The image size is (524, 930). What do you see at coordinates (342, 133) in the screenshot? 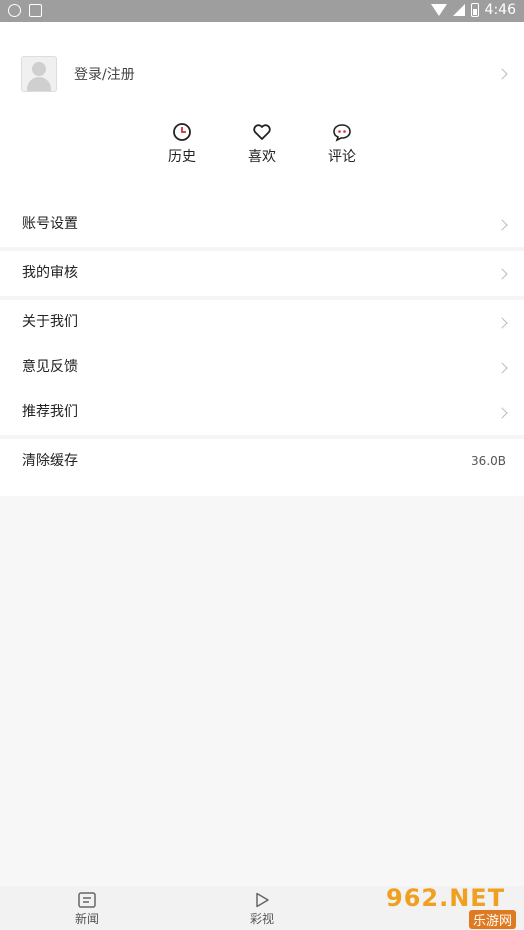
I see `comment-icon` at bounding box center [342, 133].